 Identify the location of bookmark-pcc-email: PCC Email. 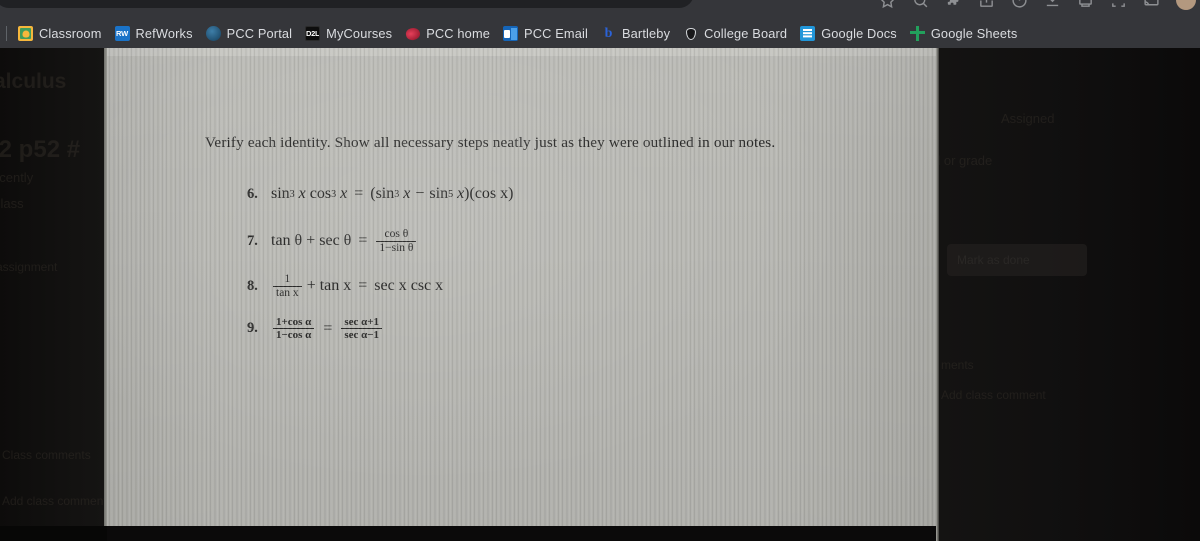
(547, 34).